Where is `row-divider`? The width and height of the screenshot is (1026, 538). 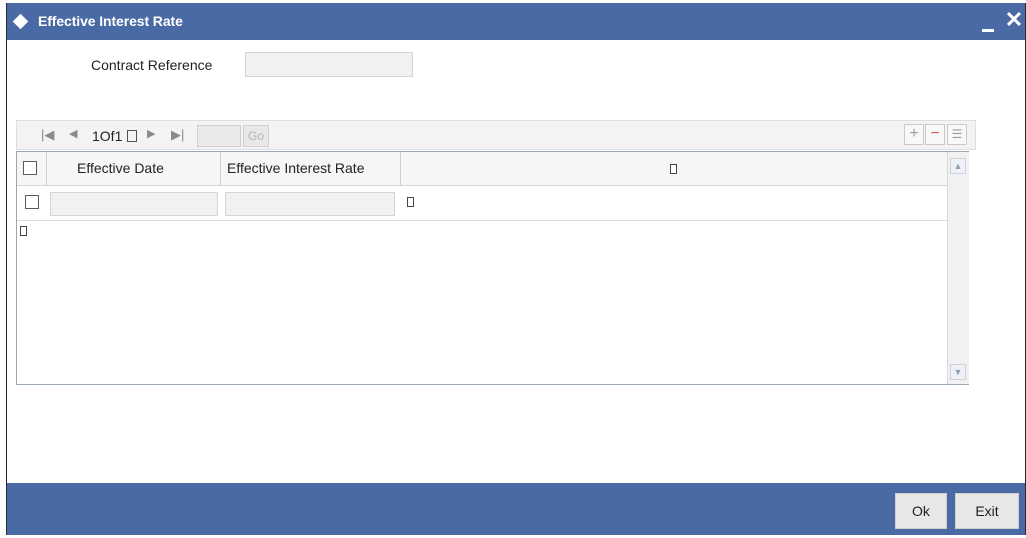 row-divider is located at coordinates (482, 220).